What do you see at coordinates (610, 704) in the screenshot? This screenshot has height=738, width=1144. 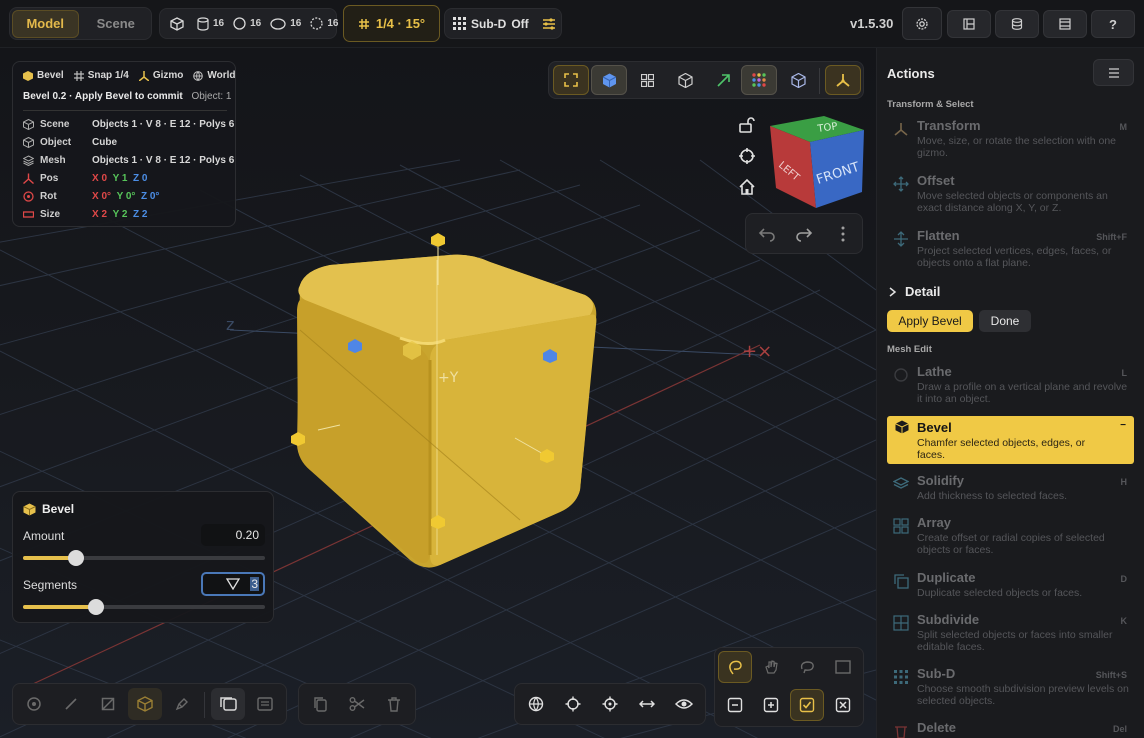 I see `snap-target-button` at bounding box center [610, 704].